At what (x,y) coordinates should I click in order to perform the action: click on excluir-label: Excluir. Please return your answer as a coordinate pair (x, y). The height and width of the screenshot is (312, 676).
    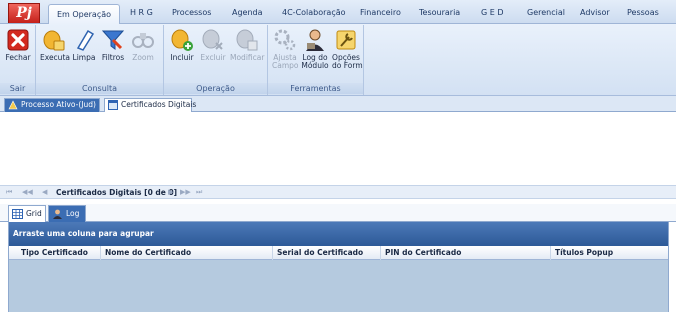
    Looking at the image, I should click on (213, 57).